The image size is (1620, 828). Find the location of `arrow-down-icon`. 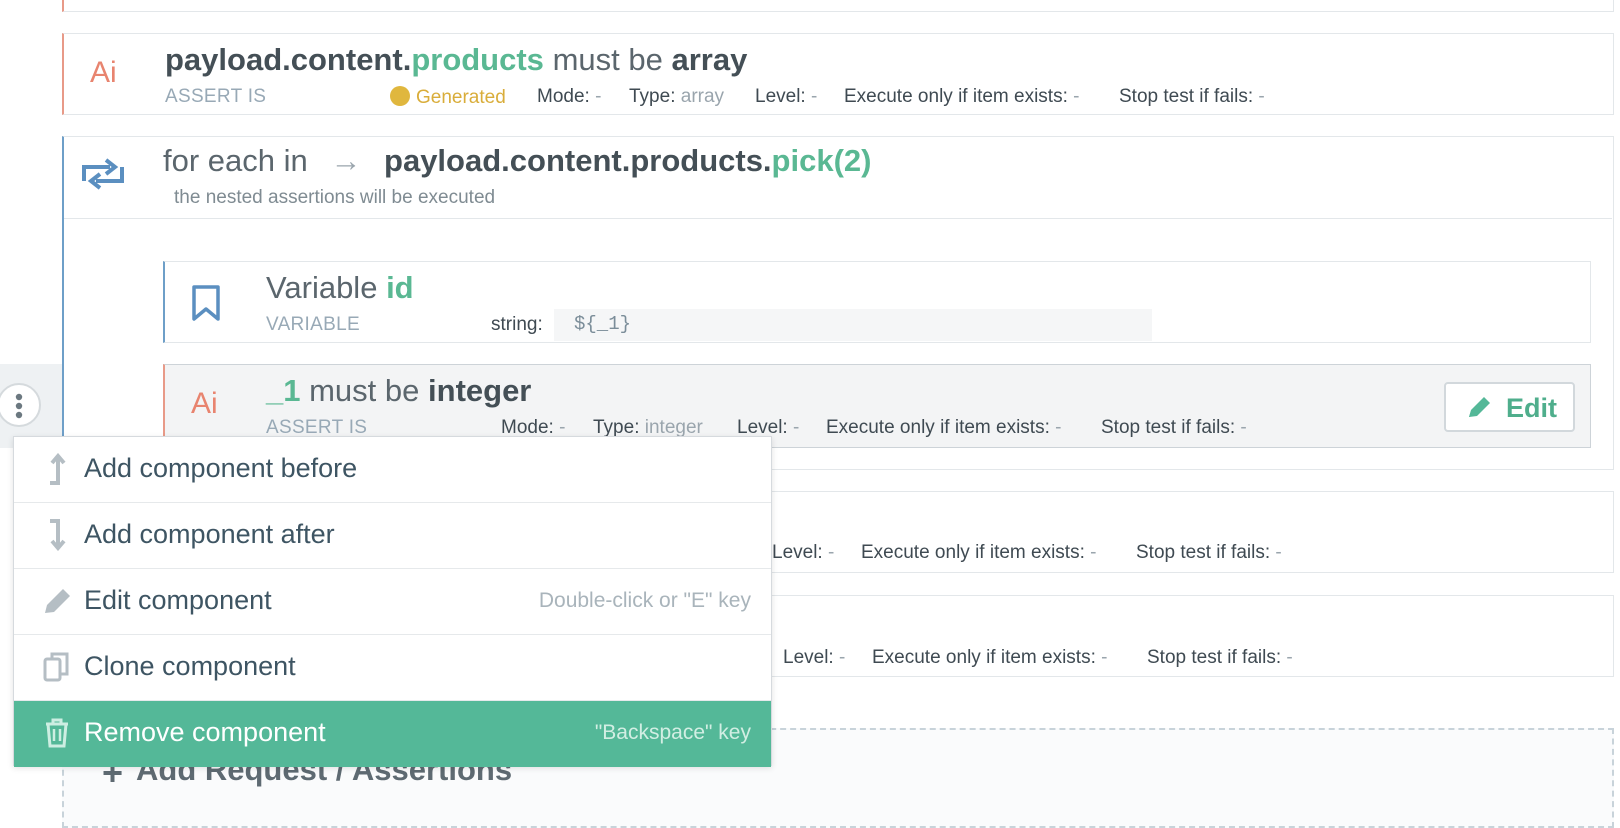

arrow-down-icon is located at coordinates (57, 535).